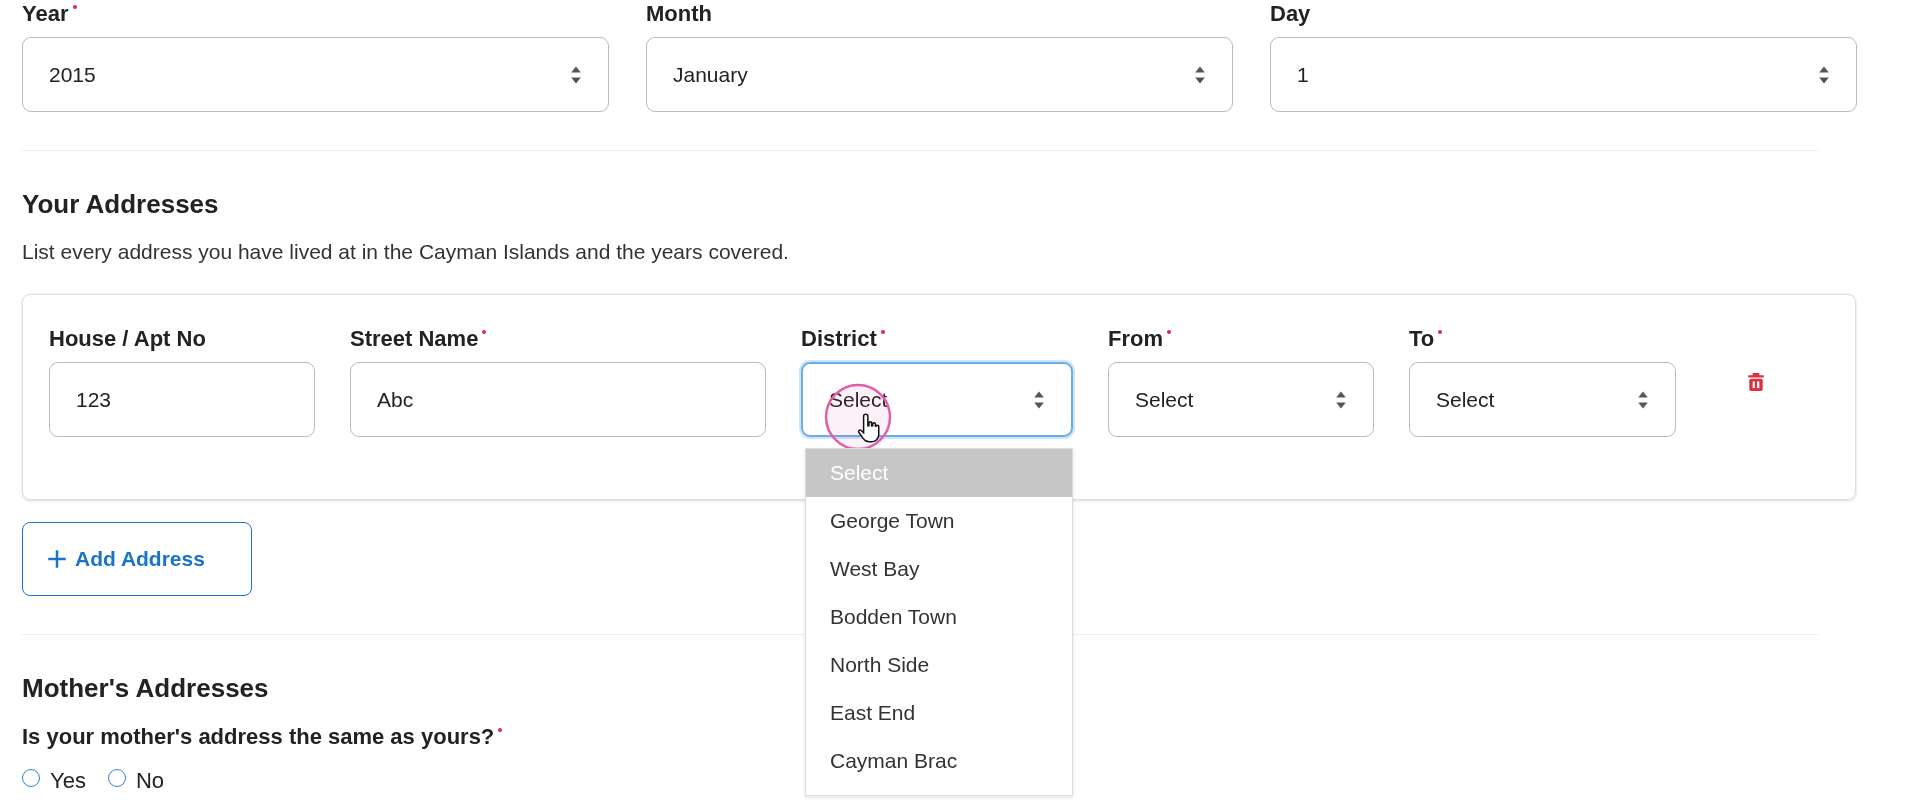 The width and height of the screenshot is (1920, 800). What do you see at coordinates (939, 521) in the screenshot?
I see `dropdown-option: George Town` at bounding box center [939, 521].